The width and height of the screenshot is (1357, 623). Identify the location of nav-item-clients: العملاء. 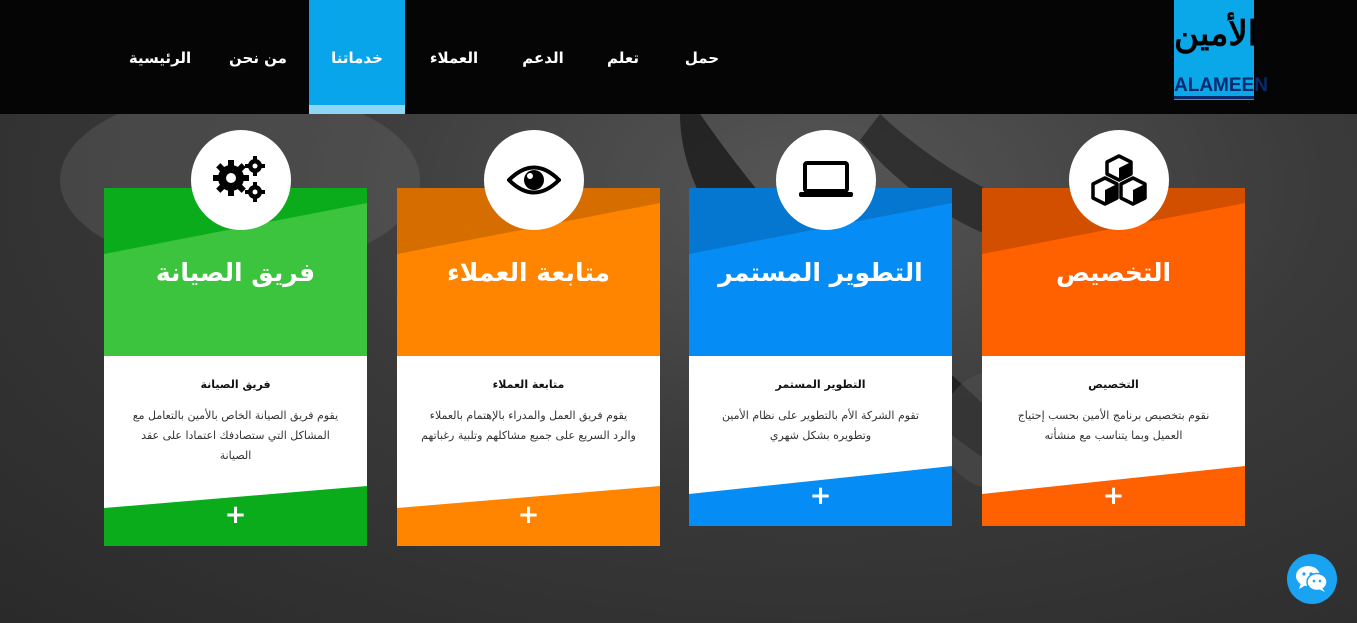
(454, 57).